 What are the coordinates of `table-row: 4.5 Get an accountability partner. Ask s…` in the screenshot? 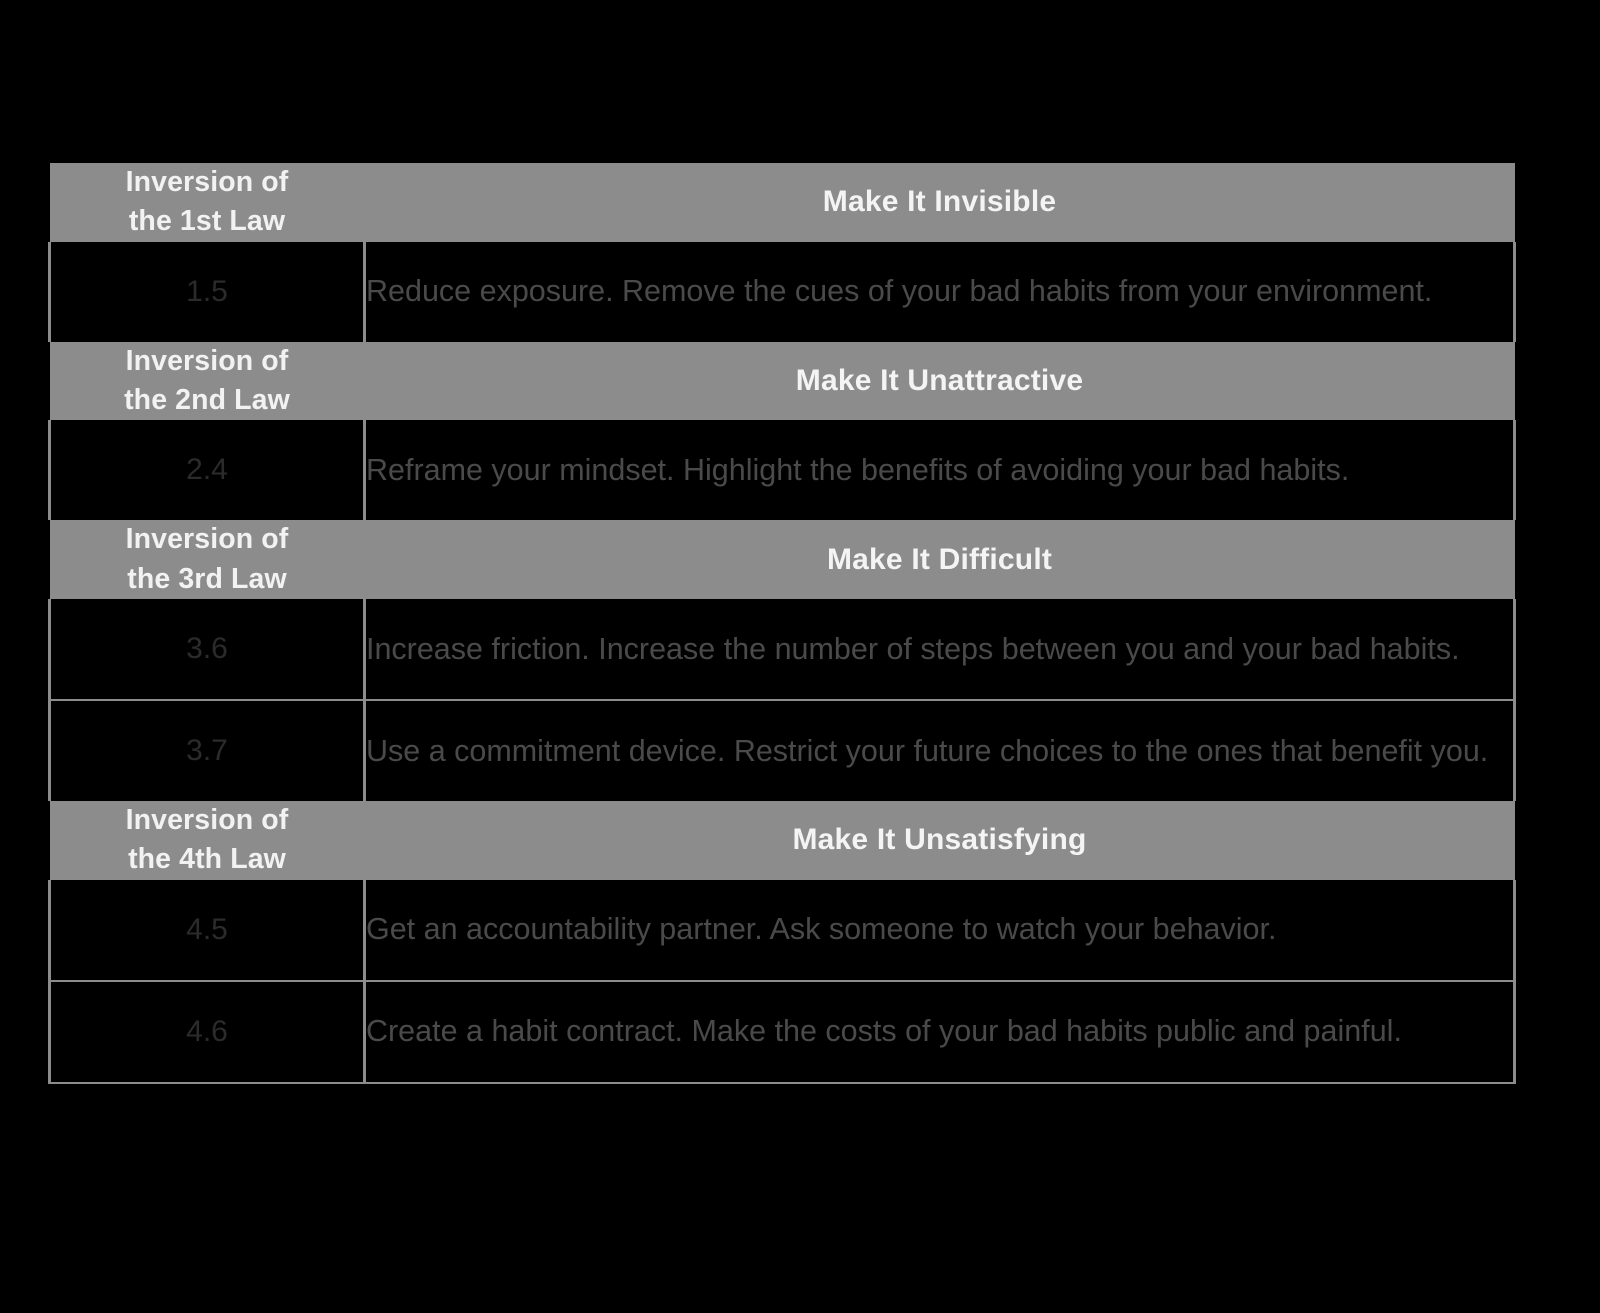 It's located at (782, 930).